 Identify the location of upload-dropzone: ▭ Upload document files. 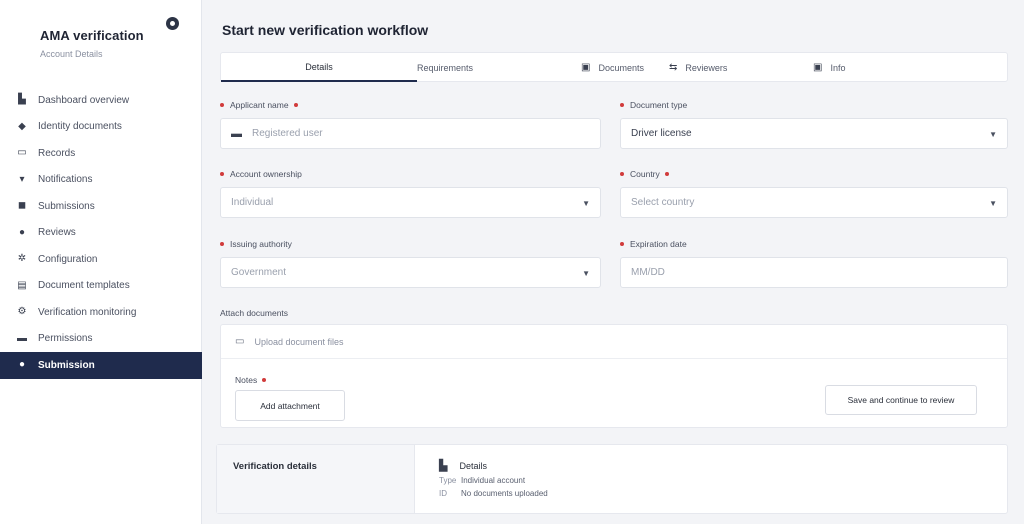
(614, 342).